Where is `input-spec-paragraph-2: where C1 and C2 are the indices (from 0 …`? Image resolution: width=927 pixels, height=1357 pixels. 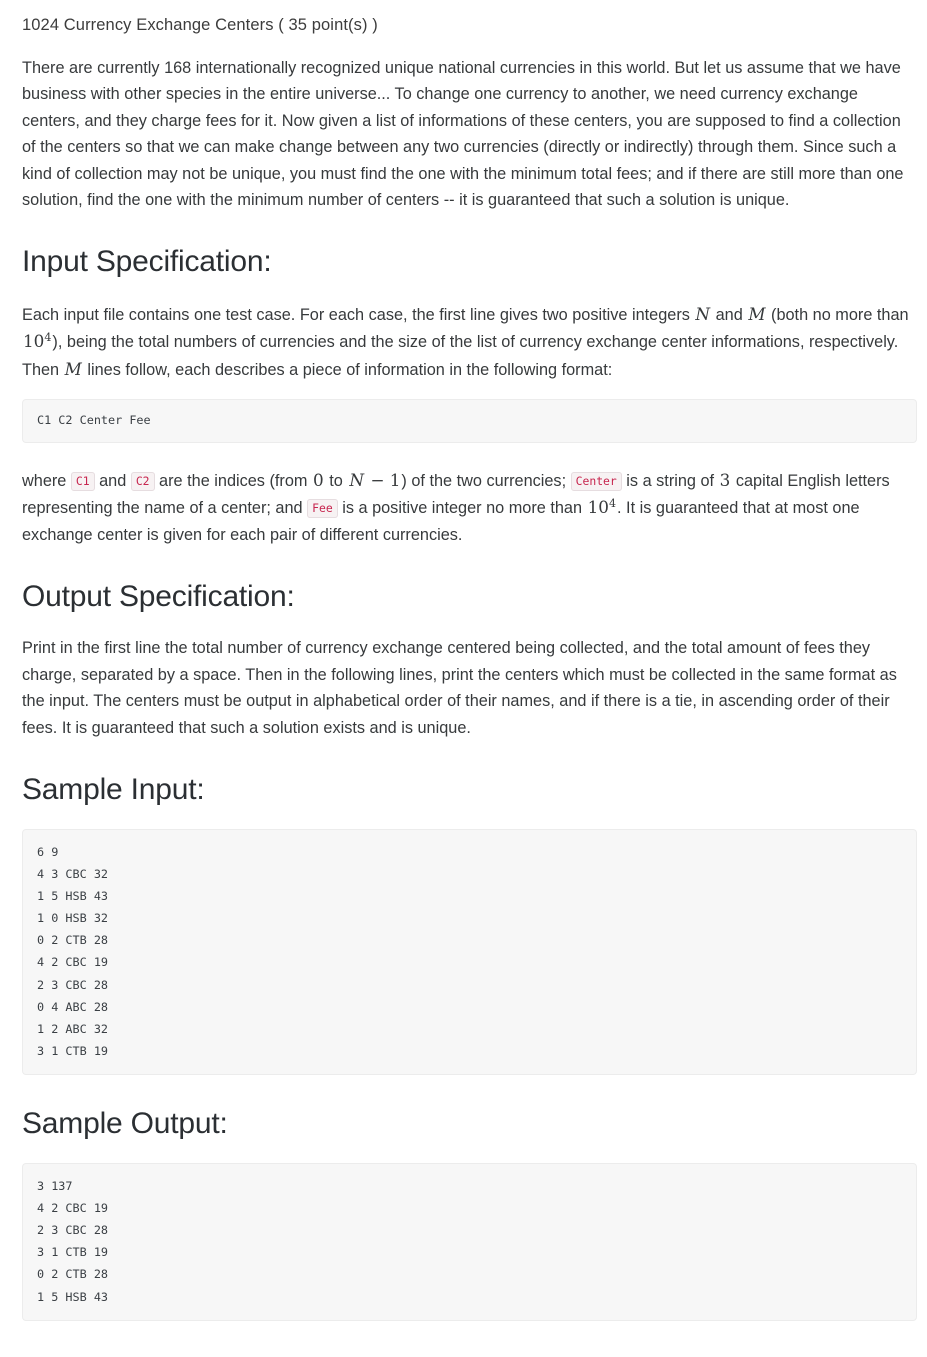
input-spec-paragraph-2: where C1 and C2 are the indices (from 0 … is located at coordinates (469, 507).